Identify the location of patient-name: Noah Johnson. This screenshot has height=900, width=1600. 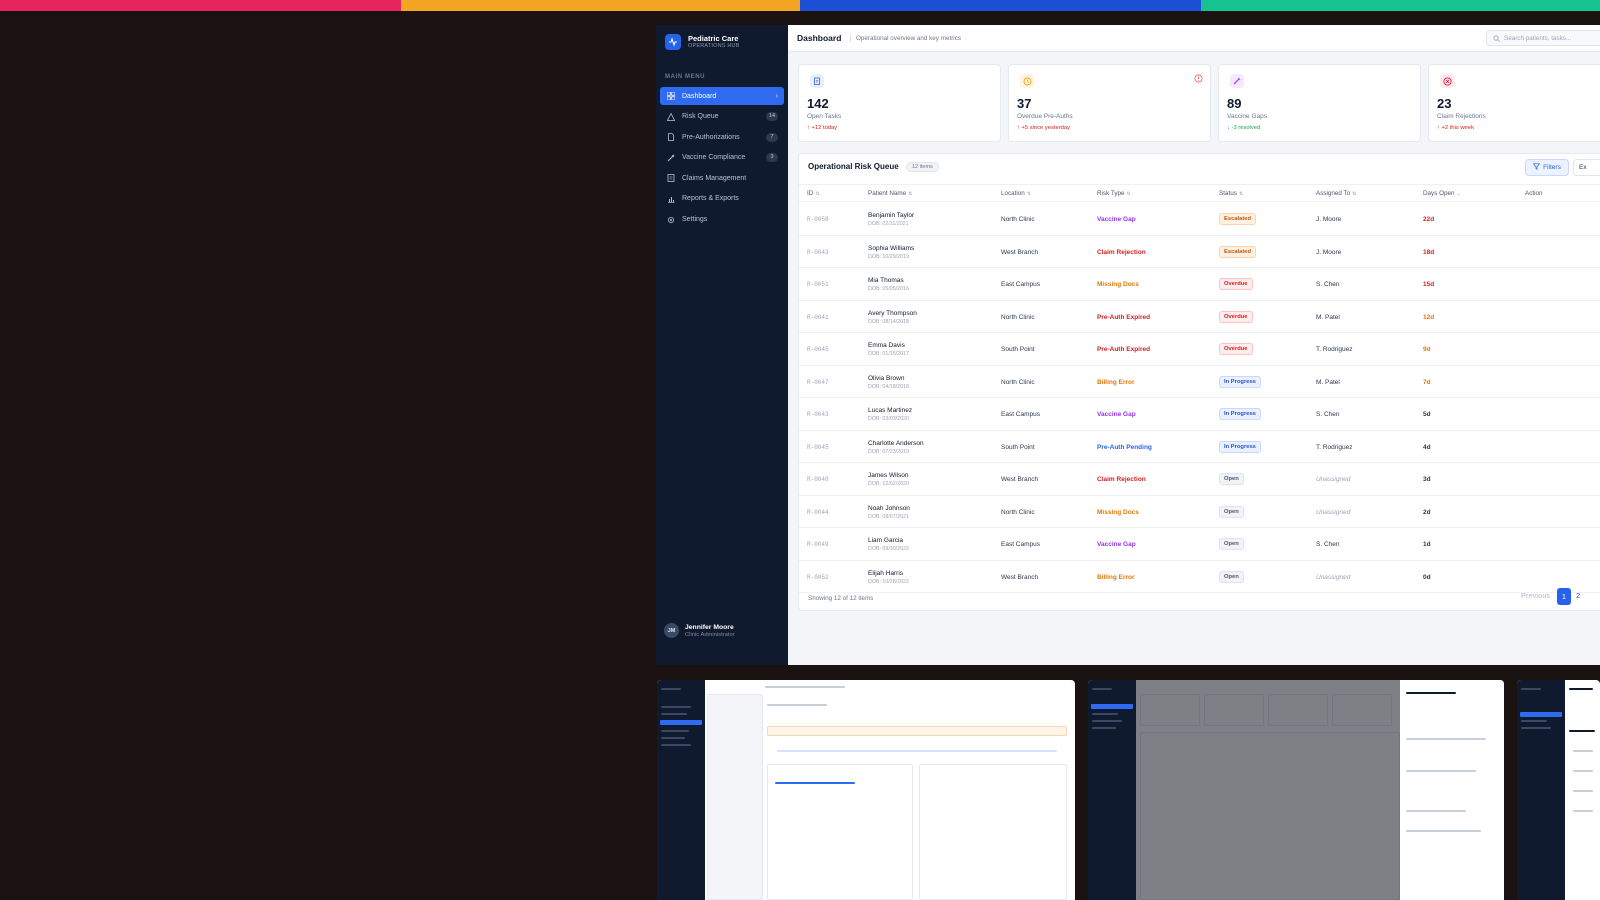
(889, 508).